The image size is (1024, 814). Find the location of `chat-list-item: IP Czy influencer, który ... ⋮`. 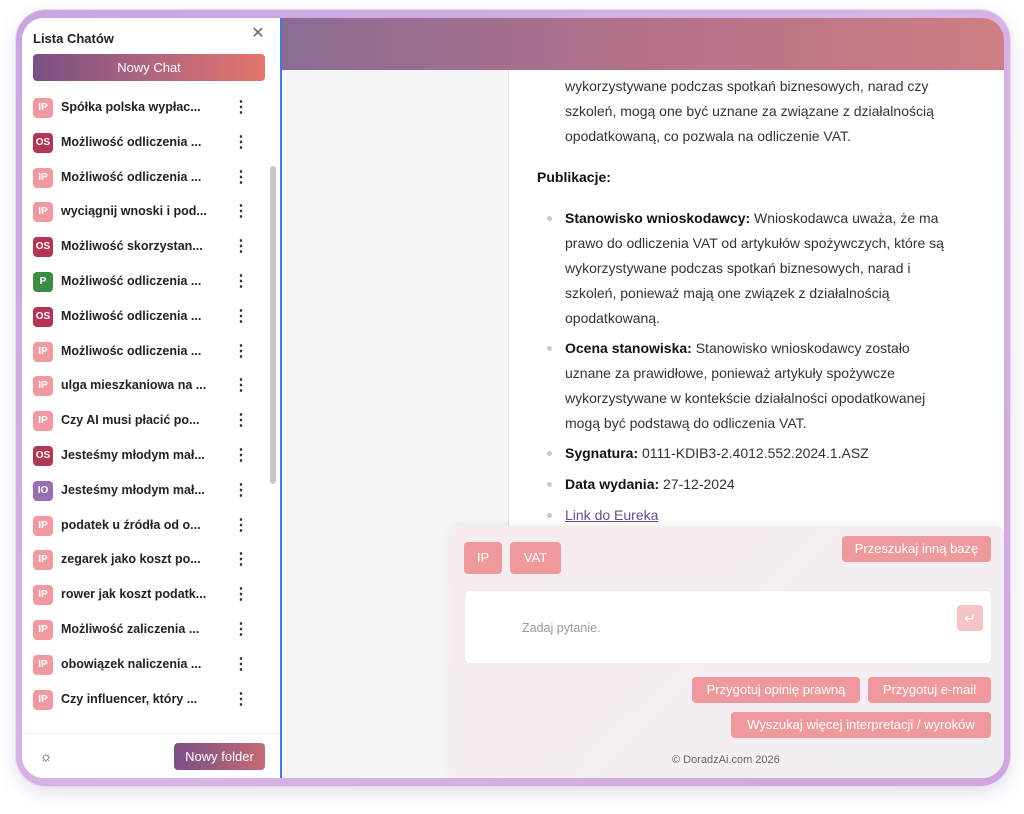

chat-list-item: IP Czy influencer, który ... ⋮ is located at coordinates (148, 699).